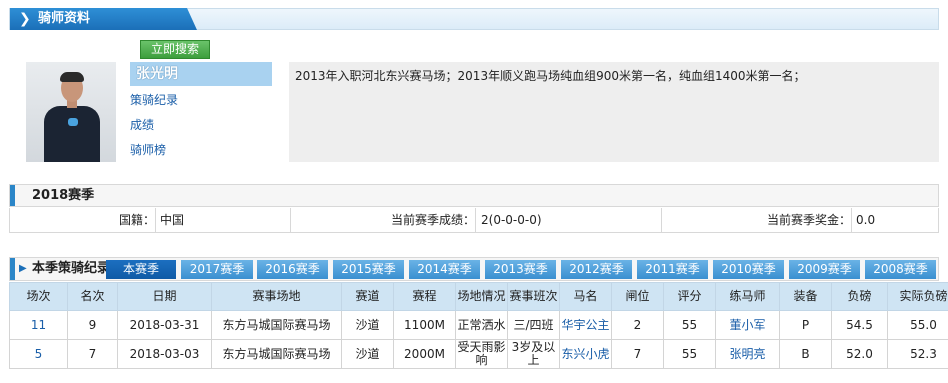 This screenshot has width=948, height=383. What do you see at coordinates (23, 268) in the screenshot?
I see `chevron-right-icon: ▶` at bounding box center [23, 268].